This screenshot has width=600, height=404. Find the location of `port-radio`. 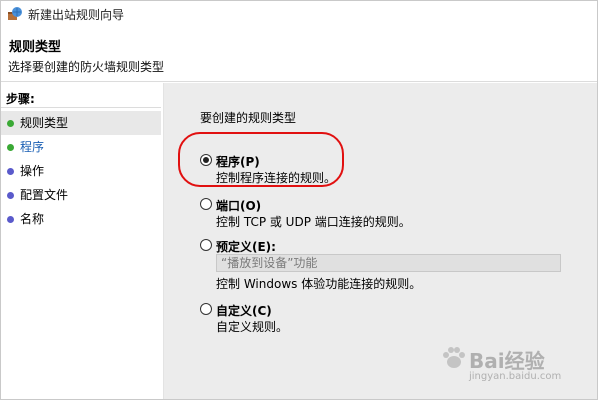

port-radio is located at coordinates (206, 204).